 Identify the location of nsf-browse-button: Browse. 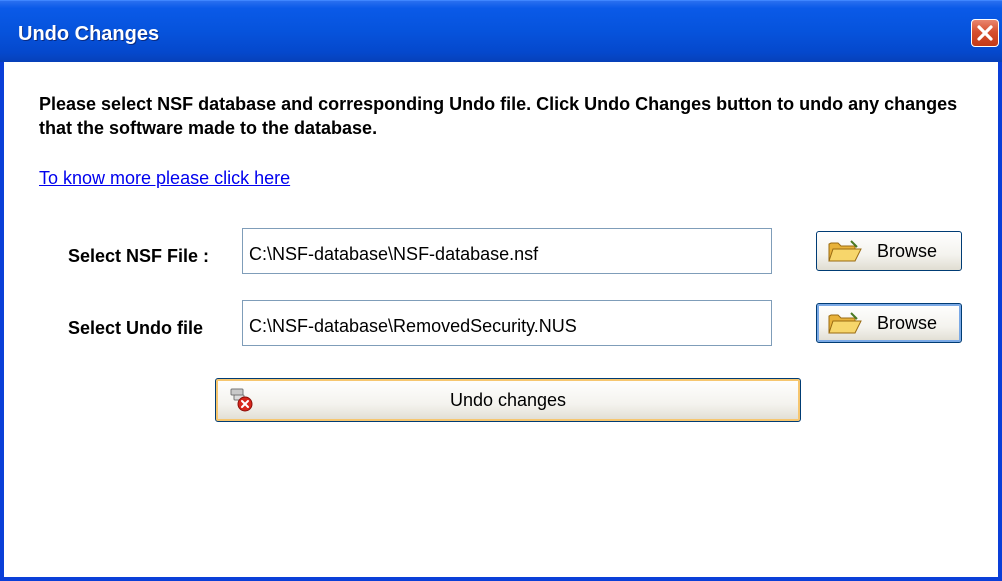
(889, 251).